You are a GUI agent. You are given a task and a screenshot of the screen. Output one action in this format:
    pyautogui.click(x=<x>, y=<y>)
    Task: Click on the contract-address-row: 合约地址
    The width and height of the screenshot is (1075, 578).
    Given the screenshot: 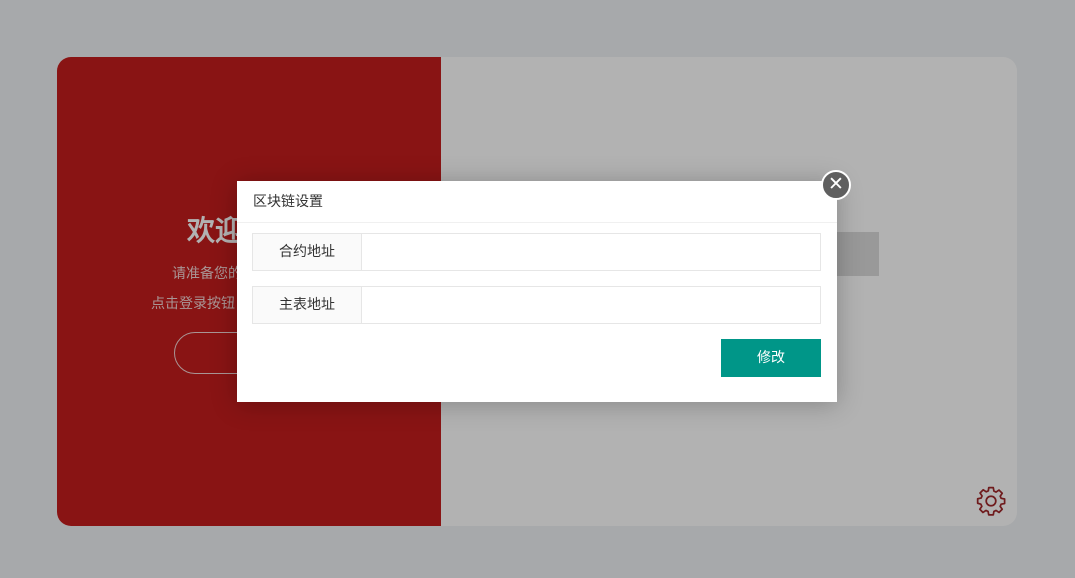 What is the action you would take?
    pyautogui.click(x=536, y=252)
    